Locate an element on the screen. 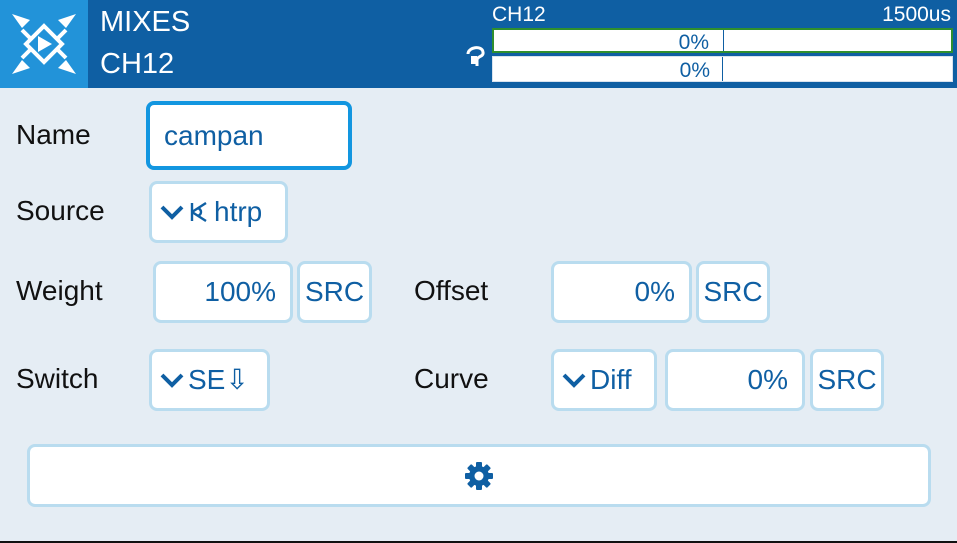 The height and width of the screenshot is (543, 957). offset-value: 0% is located at coordinates (654, 291).